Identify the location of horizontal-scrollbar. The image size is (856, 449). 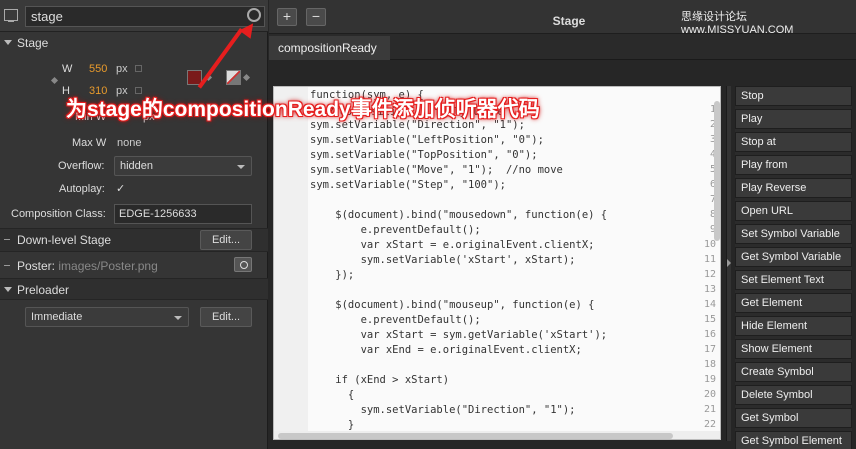
(475, 436).